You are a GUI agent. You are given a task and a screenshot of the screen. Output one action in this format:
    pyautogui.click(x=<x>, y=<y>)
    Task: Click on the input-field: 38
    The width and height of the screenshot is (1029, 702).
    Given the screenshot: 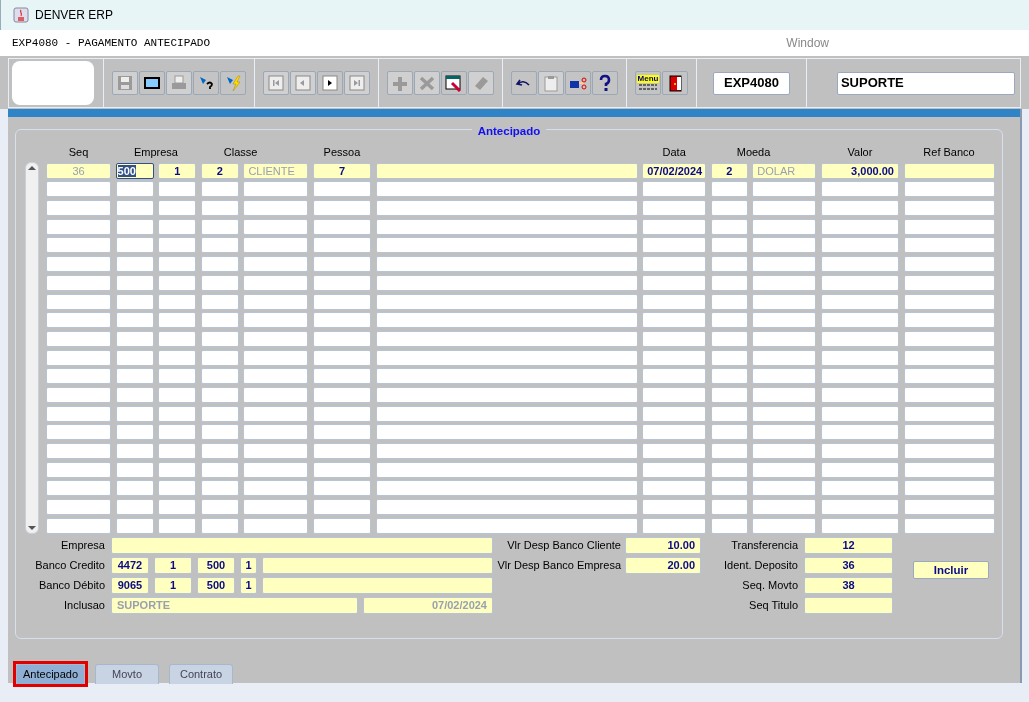 What is the action you would take?
    pyautogui.click(x=848, y=585)
    